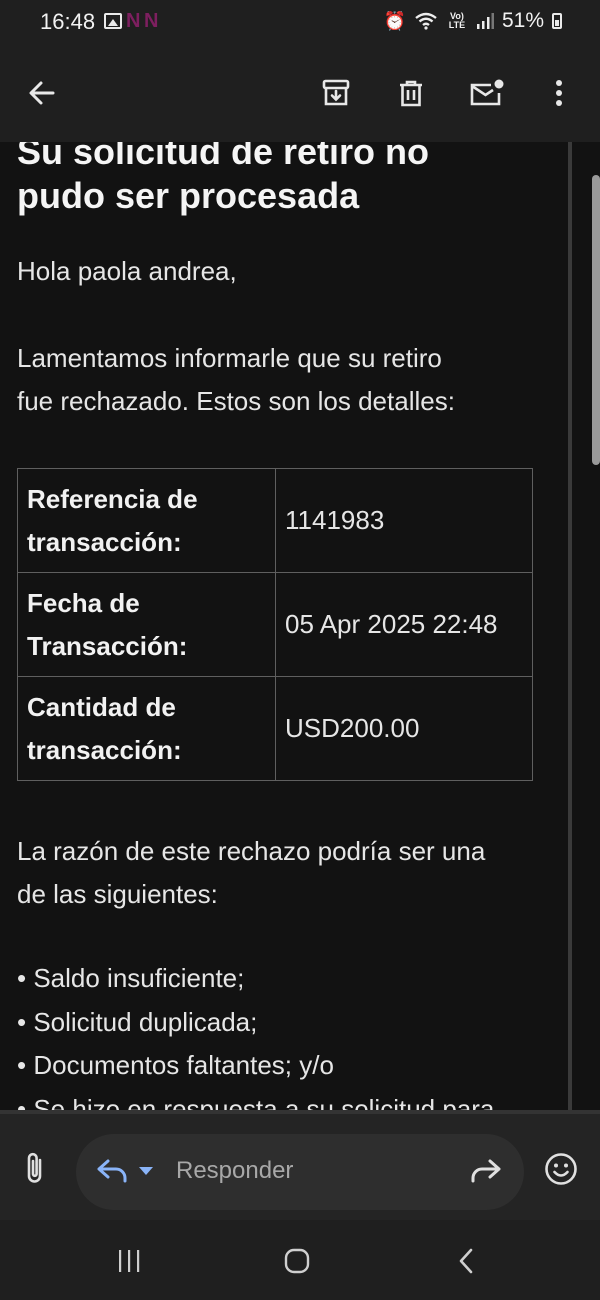  What do you see at coordinates (457, 20) in the screenshot?
I see `lte-indicator: Vo) LTE` at bounding box center [457, 20].